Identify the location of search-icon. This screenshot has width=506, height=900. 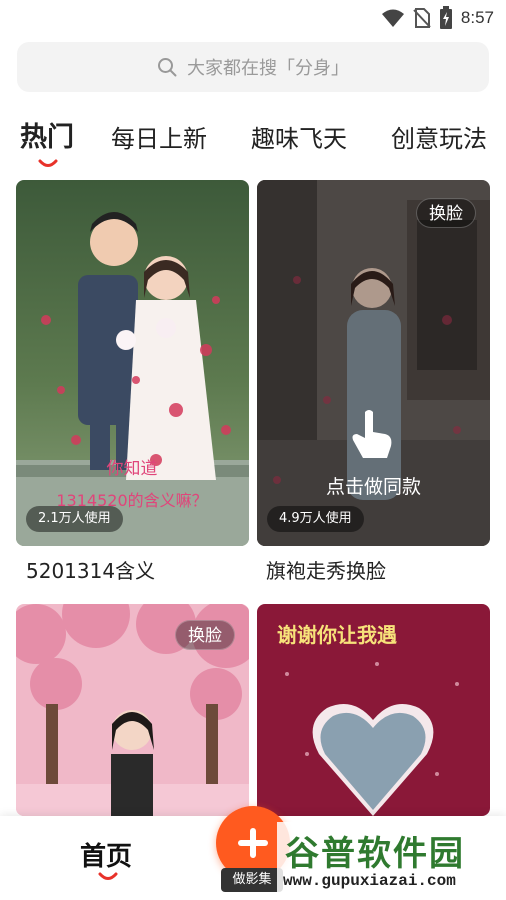
(167, 67).